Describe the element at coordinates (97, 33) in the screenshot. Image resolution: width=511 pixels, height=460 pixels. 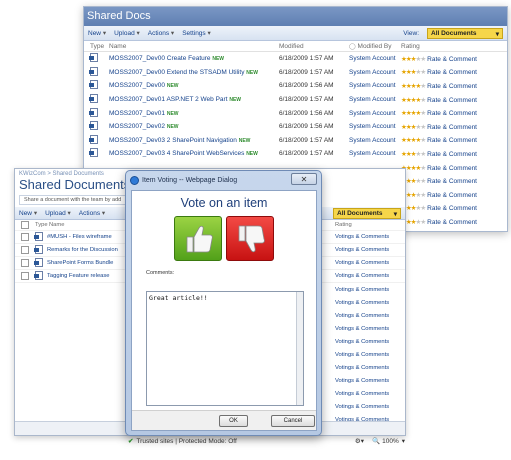
I see `new-menu: New` at that location.